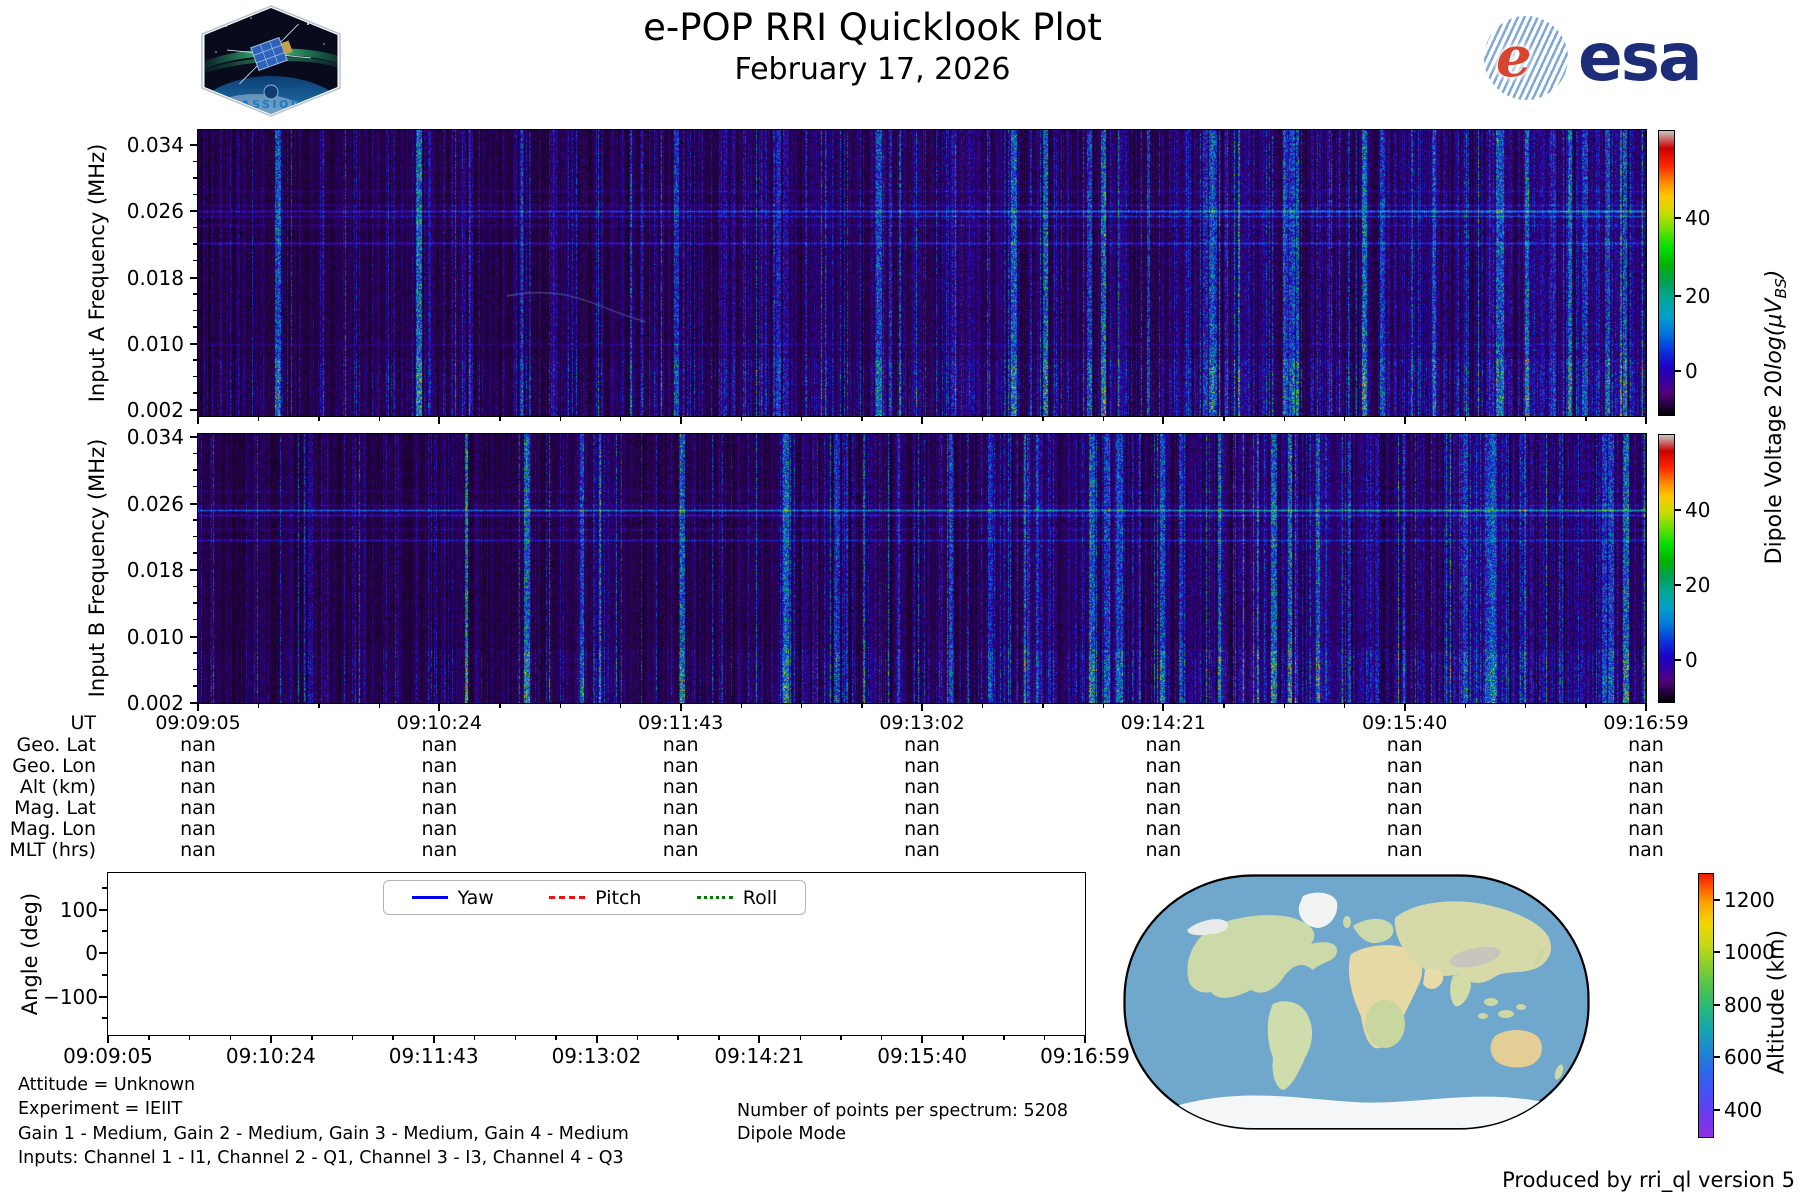 The width and height of the screenshot is (1800, 1200). Describe the element at coordinates (1706, 1005) in the screenshot. I see `altitude-colorbar` at that location.